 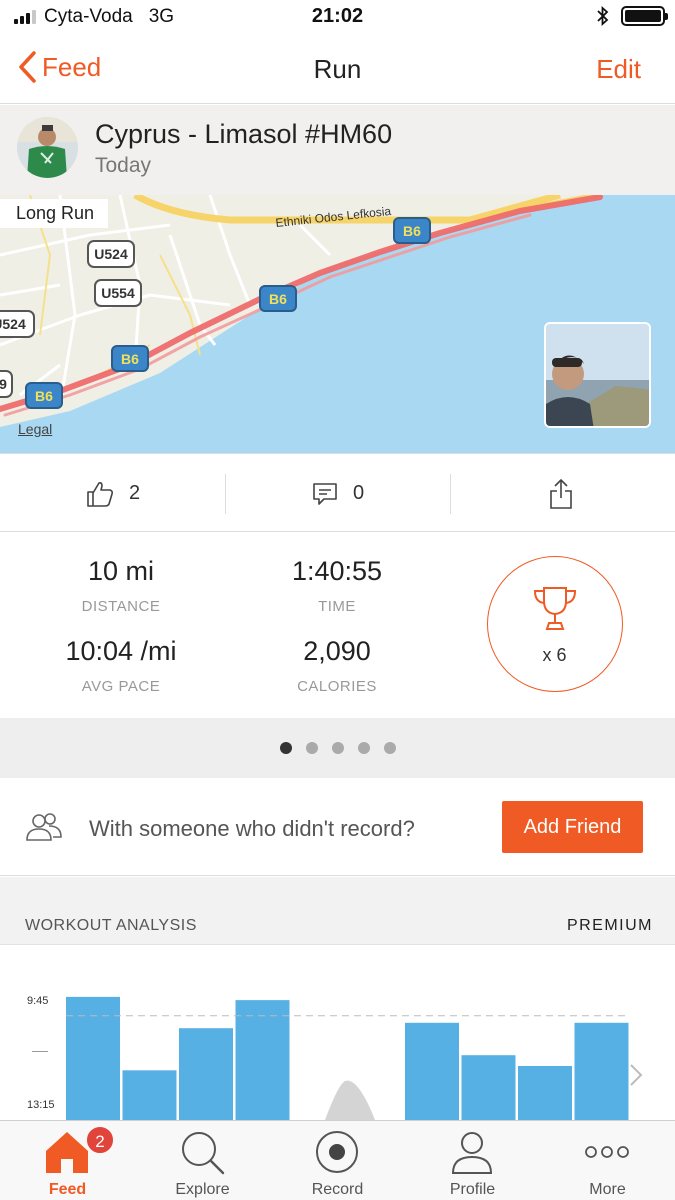 What do you see at coordinates (203, 1153) in the screenshot?
I see `search-icon` at bounding box center [203, 1153].